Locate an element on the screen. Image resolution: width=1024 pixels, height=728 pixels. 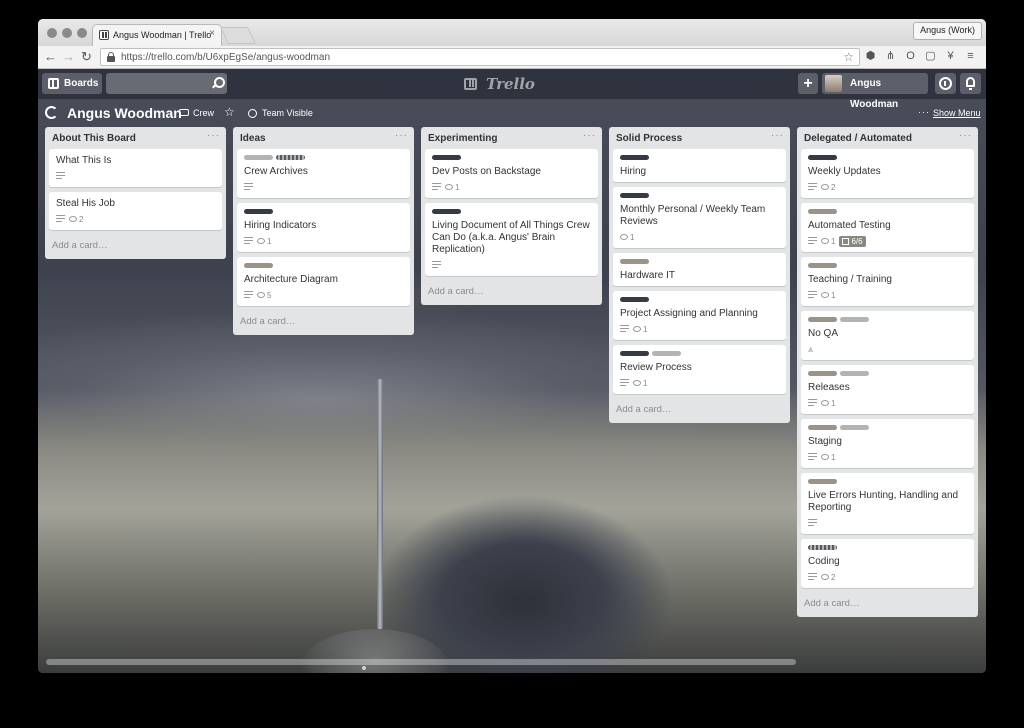
boards-button: Boards is located at coordinates (72, 83).